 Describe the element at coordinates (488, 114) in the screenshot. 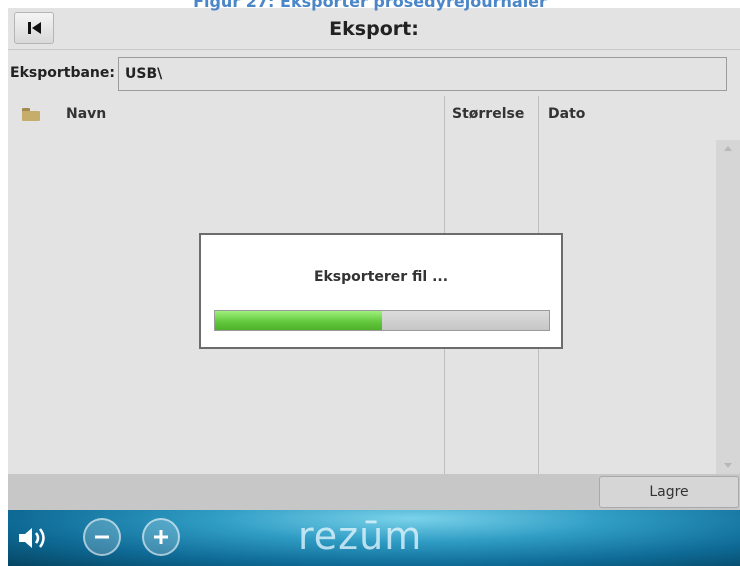

I see `column-header-size: Størrelse` at that location.